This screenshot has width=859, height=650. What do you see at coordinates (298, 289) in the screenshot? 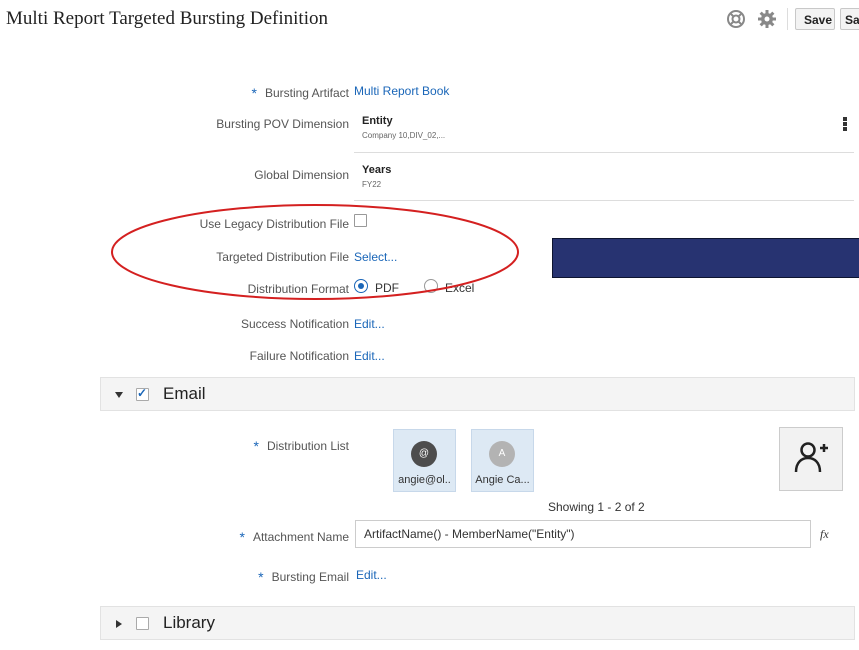
I see `distribution-format-label: Distribution Format` at bounding box center [298, 289].